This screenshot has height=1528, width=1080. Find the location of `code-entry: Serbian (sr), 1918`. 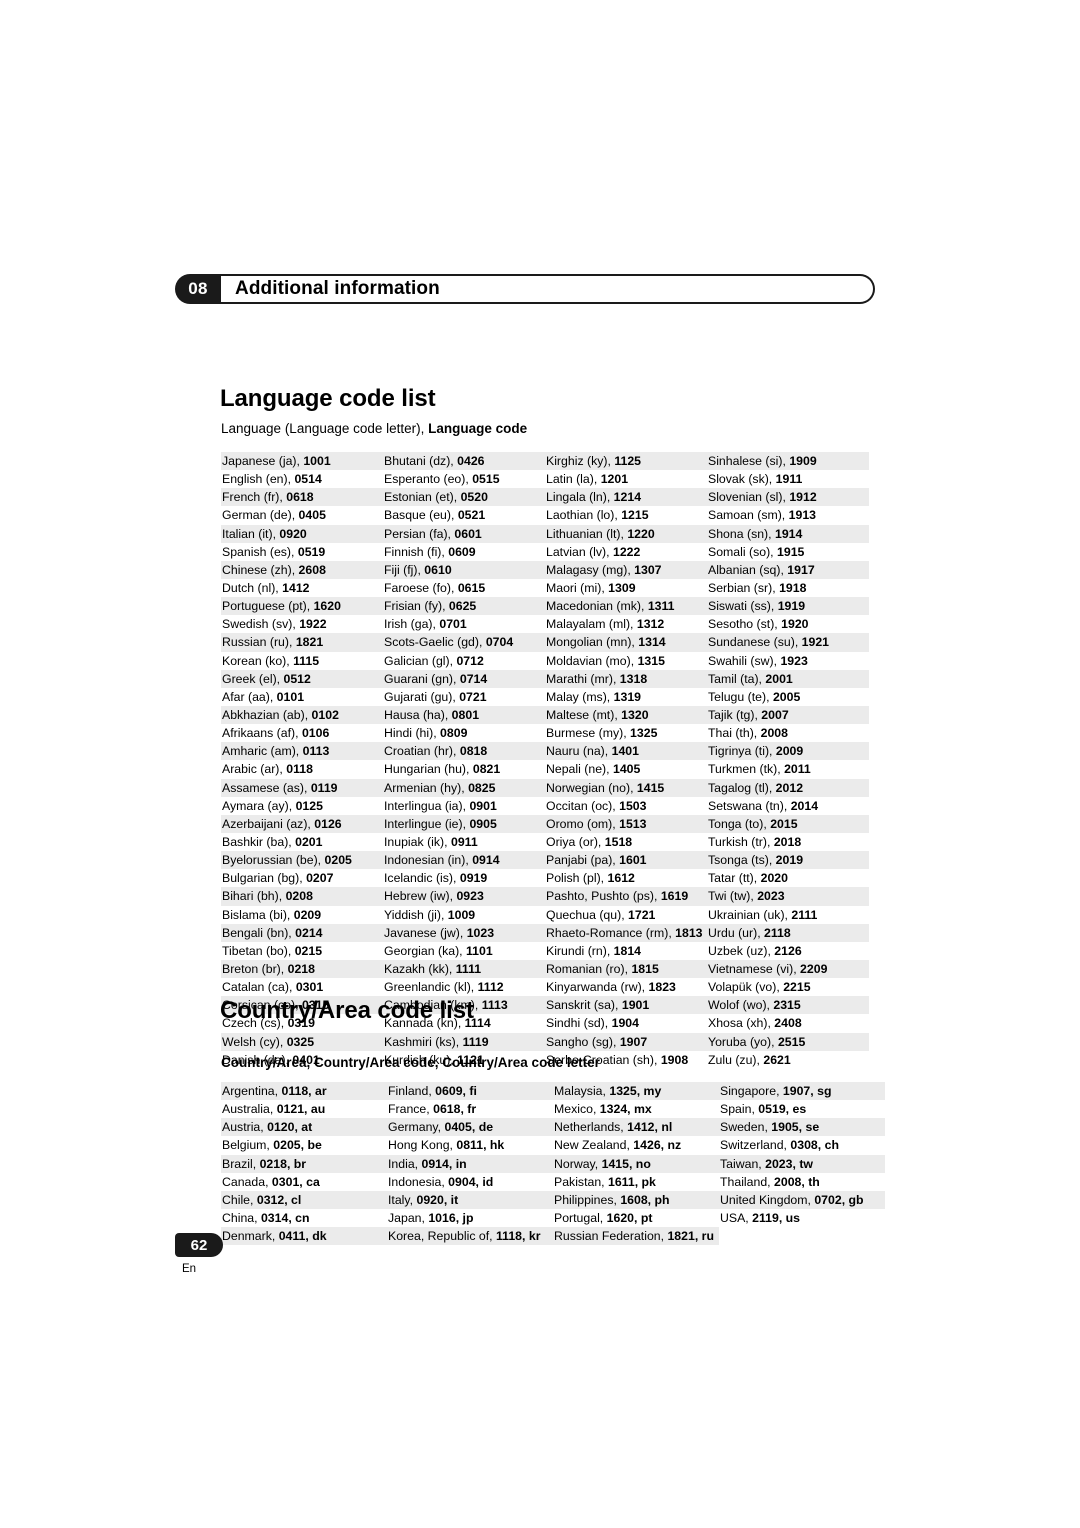

code-entry: Serbian (sr), 1918 is located at coordinates (788, 588).